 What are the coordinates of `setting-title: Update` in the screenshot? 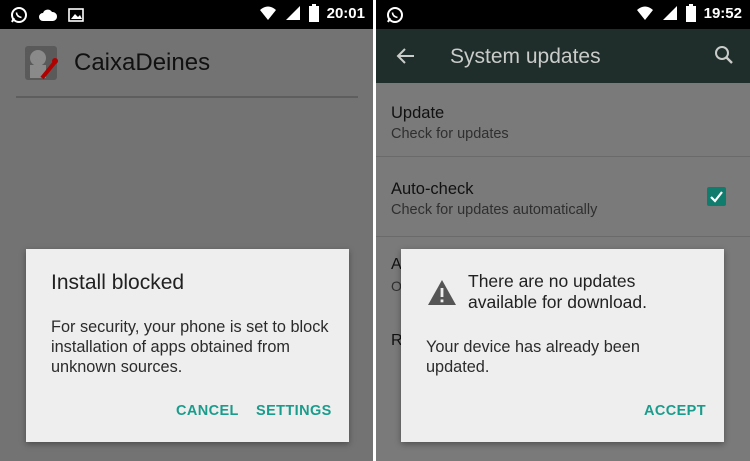 It's located at (418, 113).